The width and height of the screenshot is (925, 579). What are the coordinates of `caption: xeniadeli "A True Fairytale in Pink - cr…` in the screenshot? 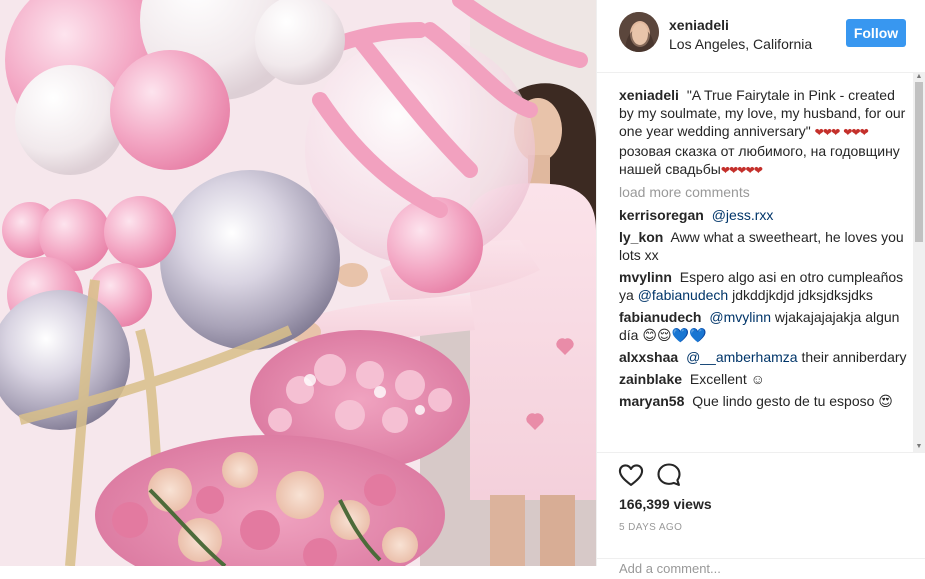 It's located at (764, 133).